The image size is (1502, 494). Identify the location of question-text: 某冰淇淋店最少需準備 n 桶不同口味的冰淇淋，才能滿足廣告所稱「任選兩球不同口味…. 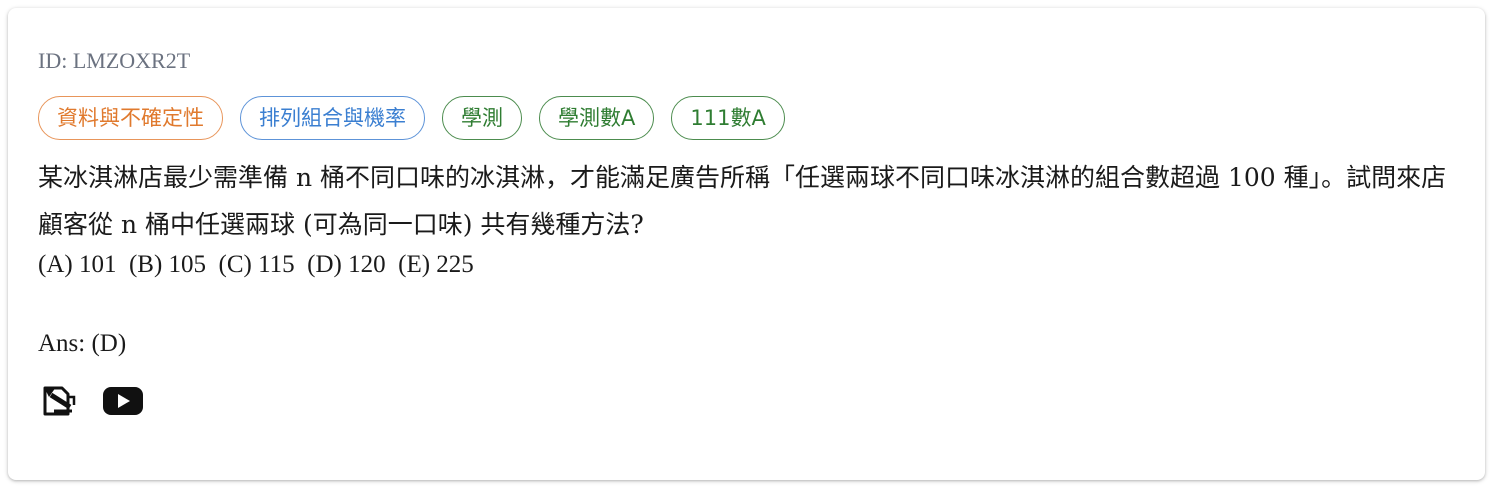
(742, 201).